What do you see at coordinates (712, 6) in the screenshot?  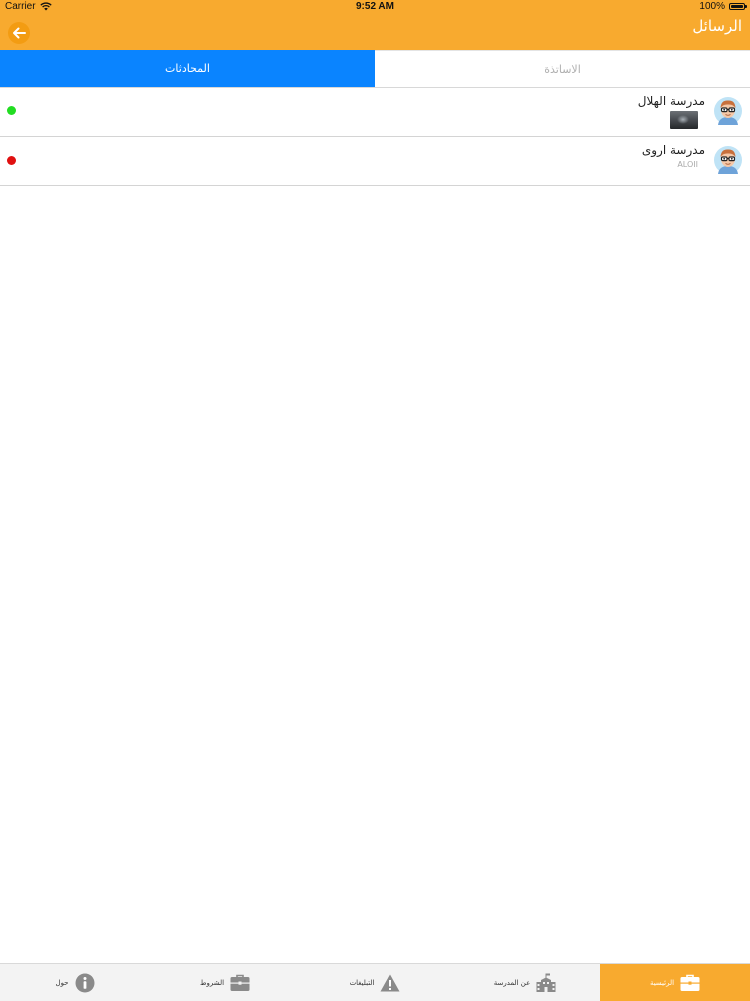 I see `battery-percent: 100%` at bounding box center [712, 6].